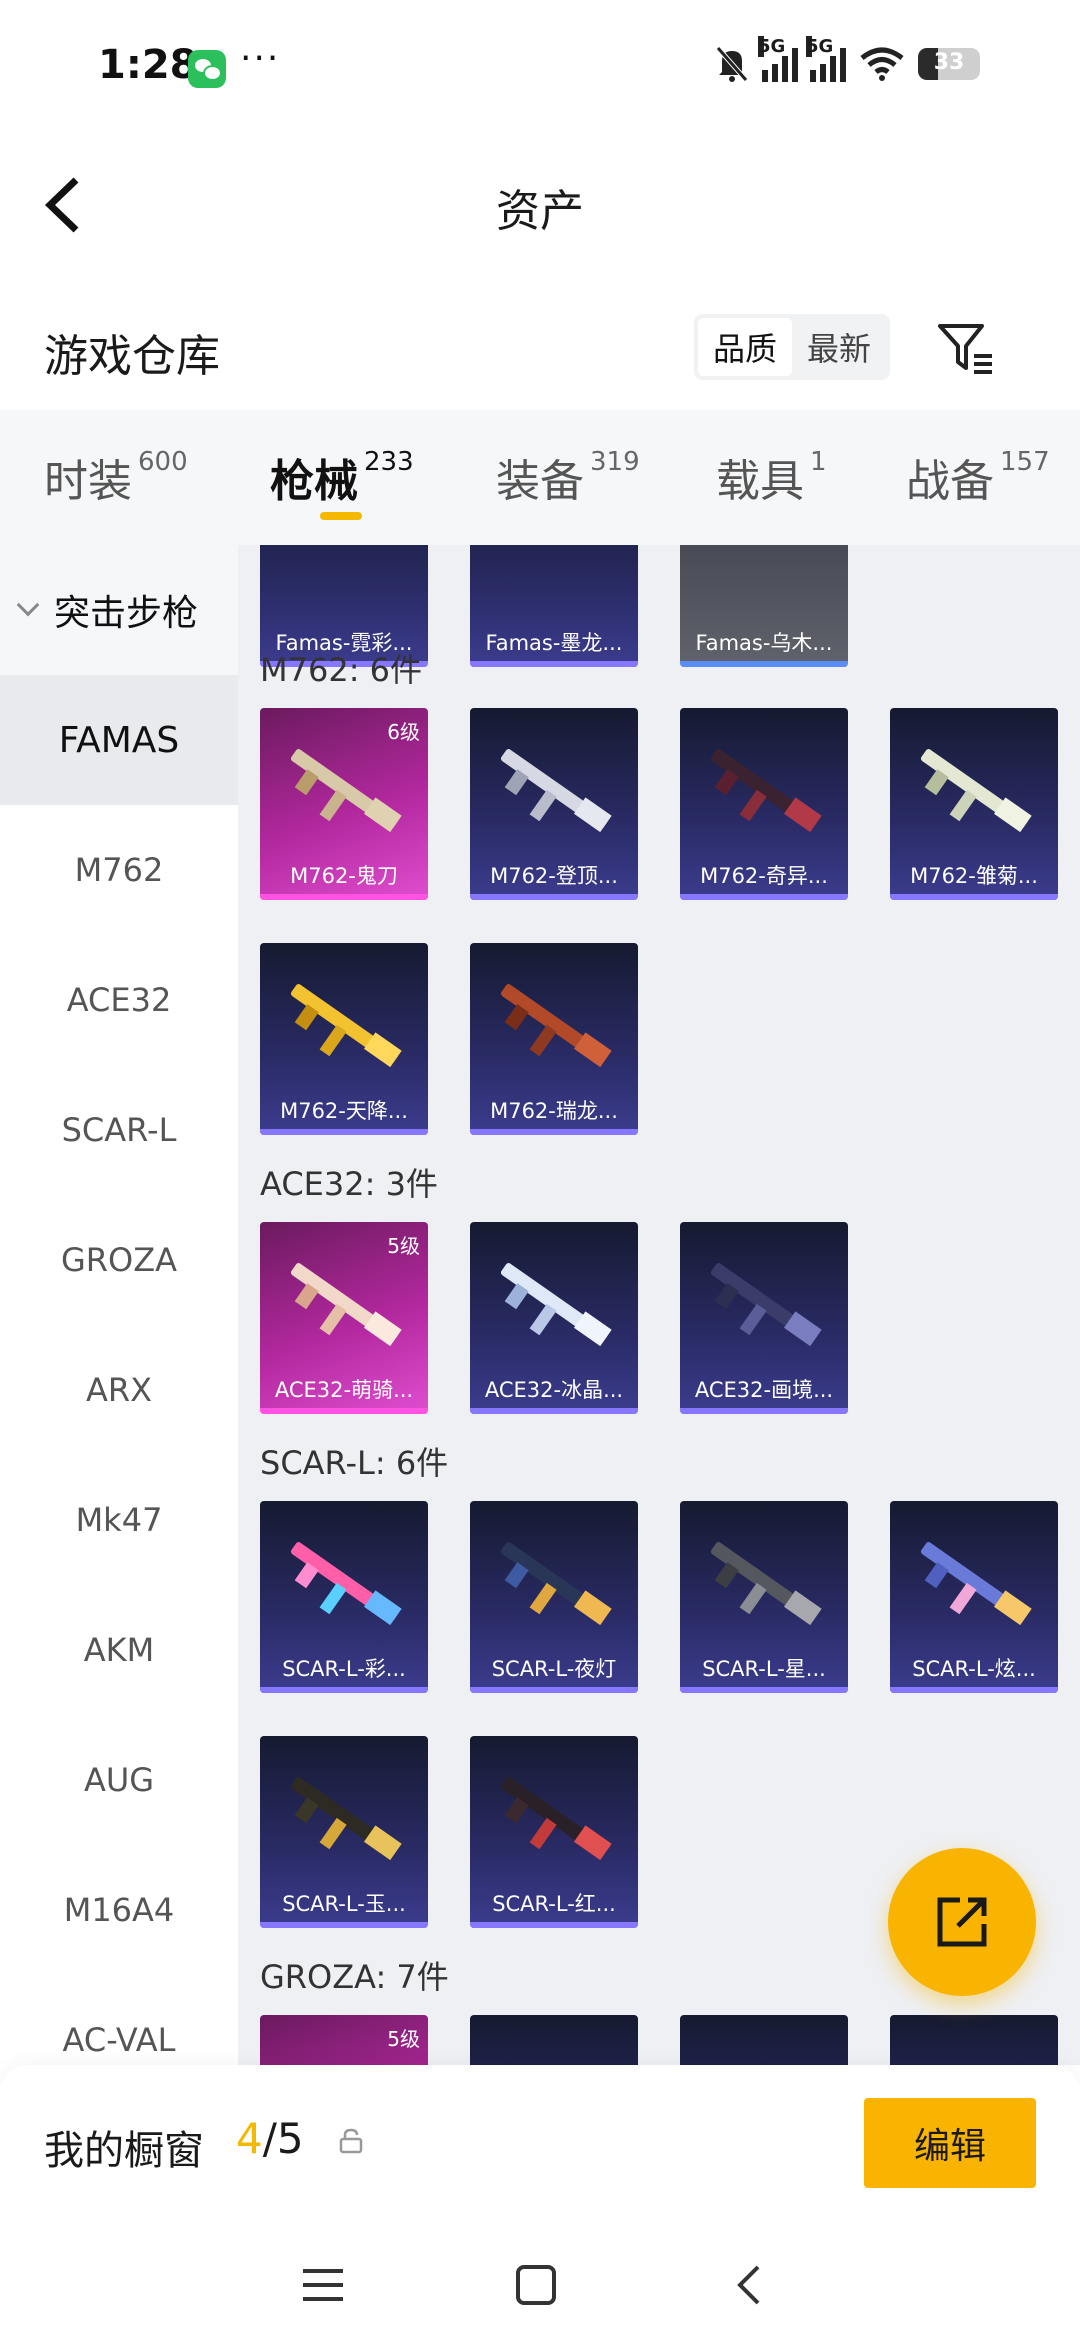 The width and height of the screenshot is (1080, 2347). I want to click on edit-button: 编辑, so click(950, 2143).